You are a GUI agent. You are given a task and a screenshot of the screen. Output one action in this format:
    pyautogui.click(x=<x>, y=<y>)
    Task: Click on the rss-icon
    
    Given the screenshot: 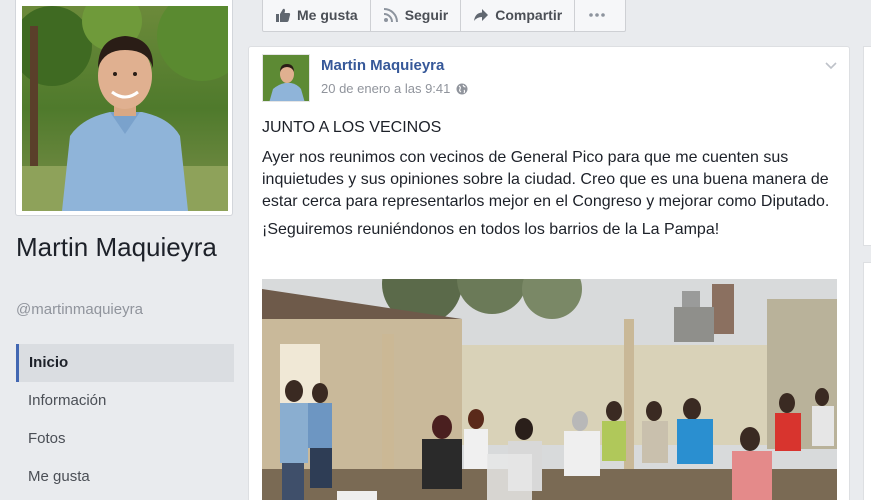 What is the action you would take?
    pyautogui.click(x=390, y=15)
    